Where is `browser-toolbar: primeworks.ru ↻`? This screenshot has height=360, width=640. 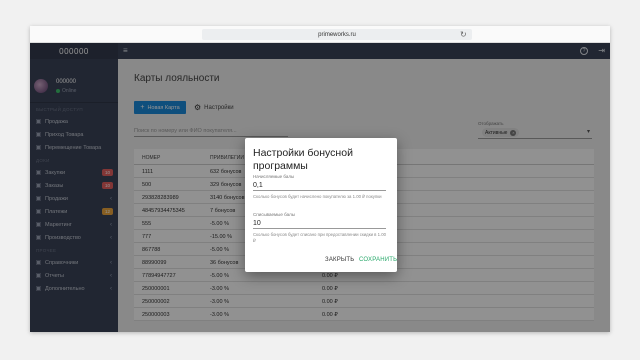 browser-toolbar: primeworks.ru ↻ is located at coordinates (320, 34).